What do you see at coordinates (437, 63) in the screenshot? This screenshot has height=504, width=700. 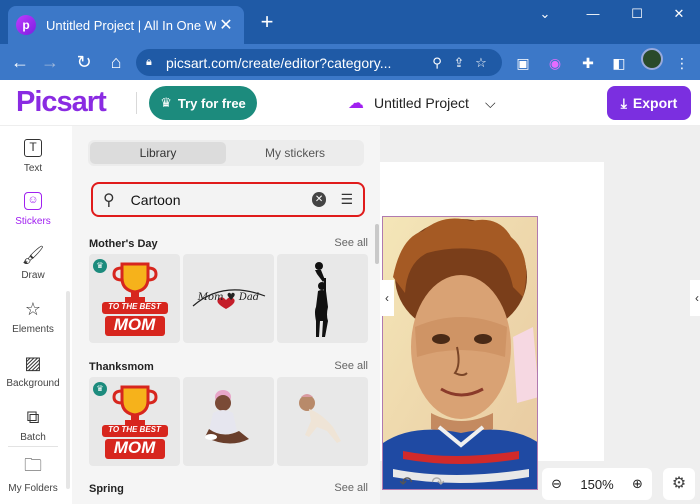 I see `zoom-search-icon: ⚲` at bounding box center [437, 63].